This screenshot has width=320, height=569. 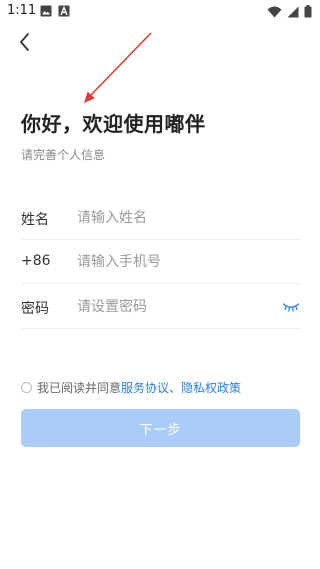 I want to click on password-row: 密码, so click(x=160, y=307).